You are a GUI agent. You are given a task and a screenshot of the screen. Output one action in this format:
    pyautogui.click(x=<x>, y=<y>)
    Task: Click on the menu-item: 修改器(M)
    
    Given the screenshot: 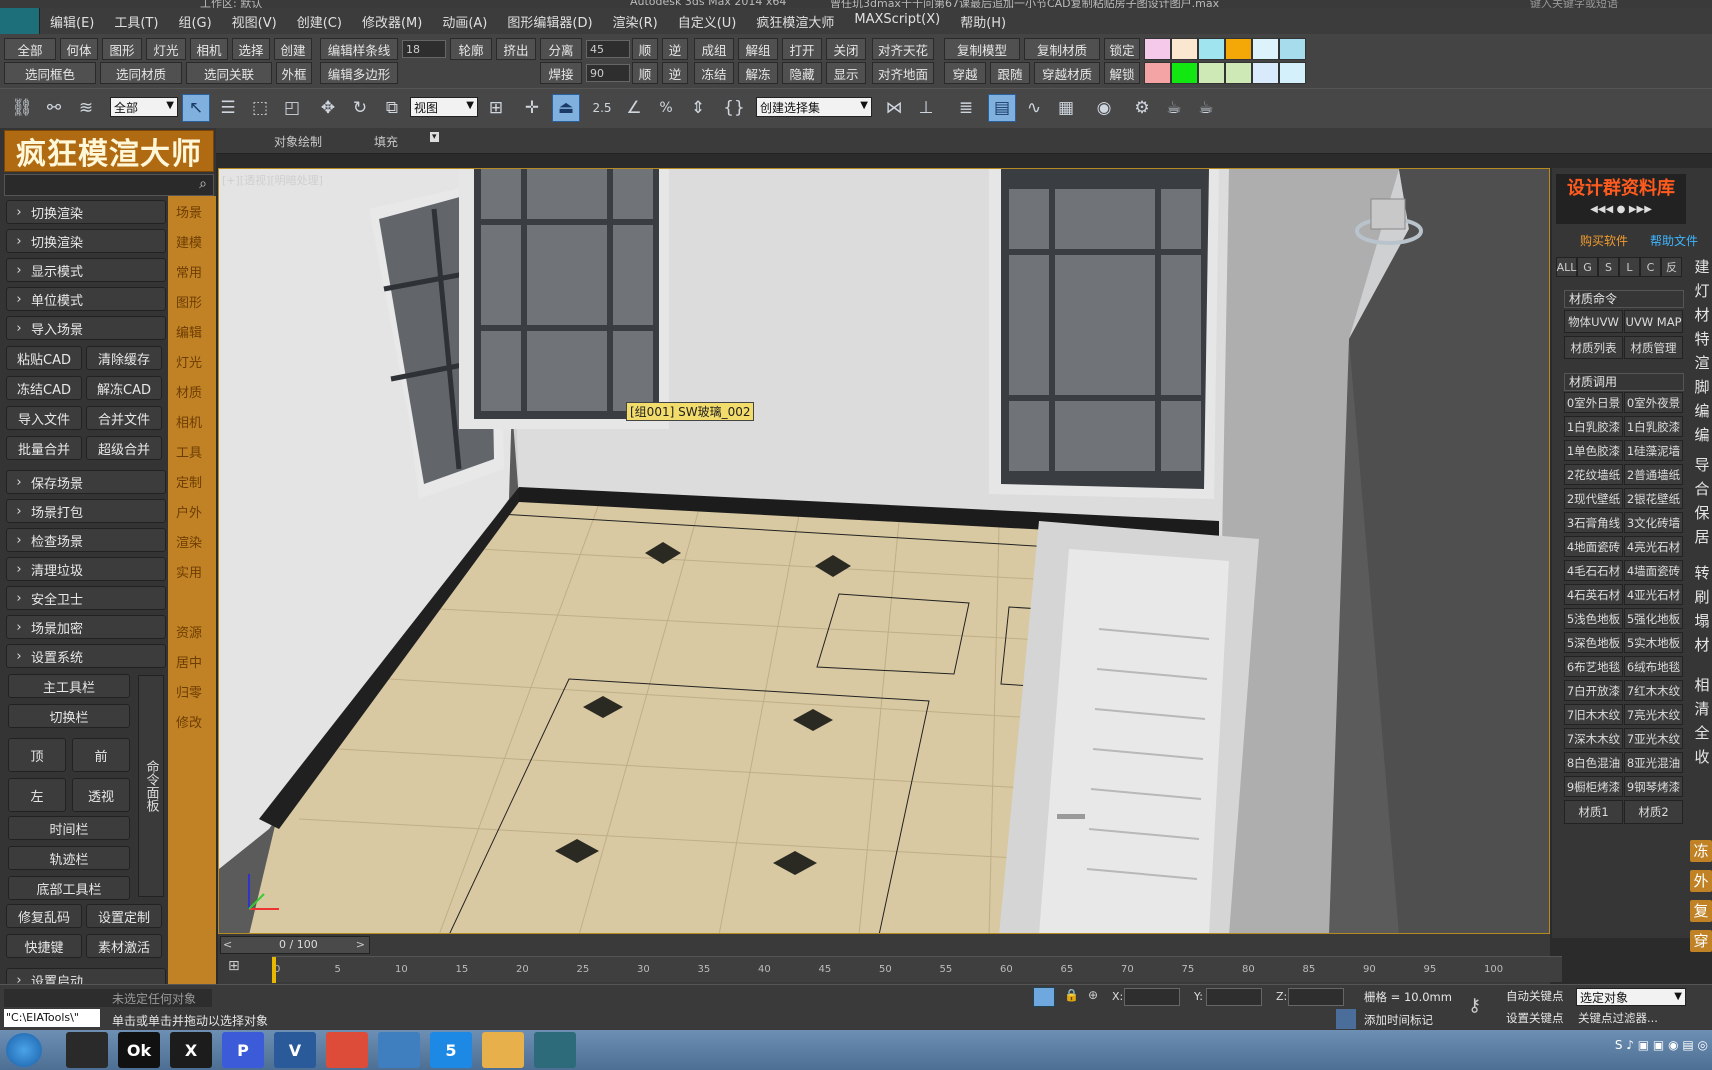 What is the action you would take?
    pyautogui.click(x=392, y=21)
    